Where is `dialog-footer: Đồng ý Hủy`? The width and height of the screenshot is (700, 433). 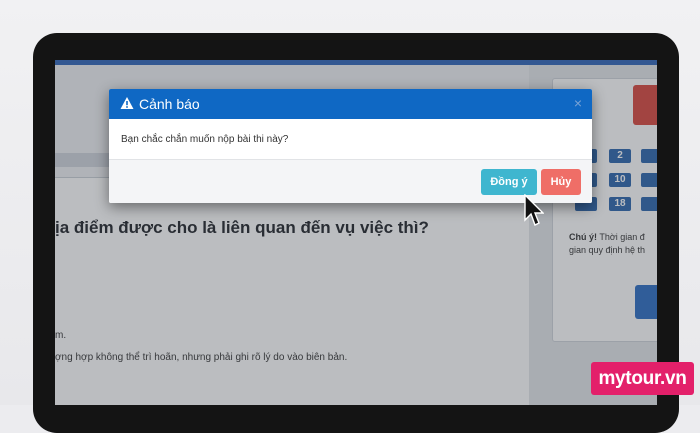
dialog-footer: Đồng ý Hủy is located at coordinates (350, 181).